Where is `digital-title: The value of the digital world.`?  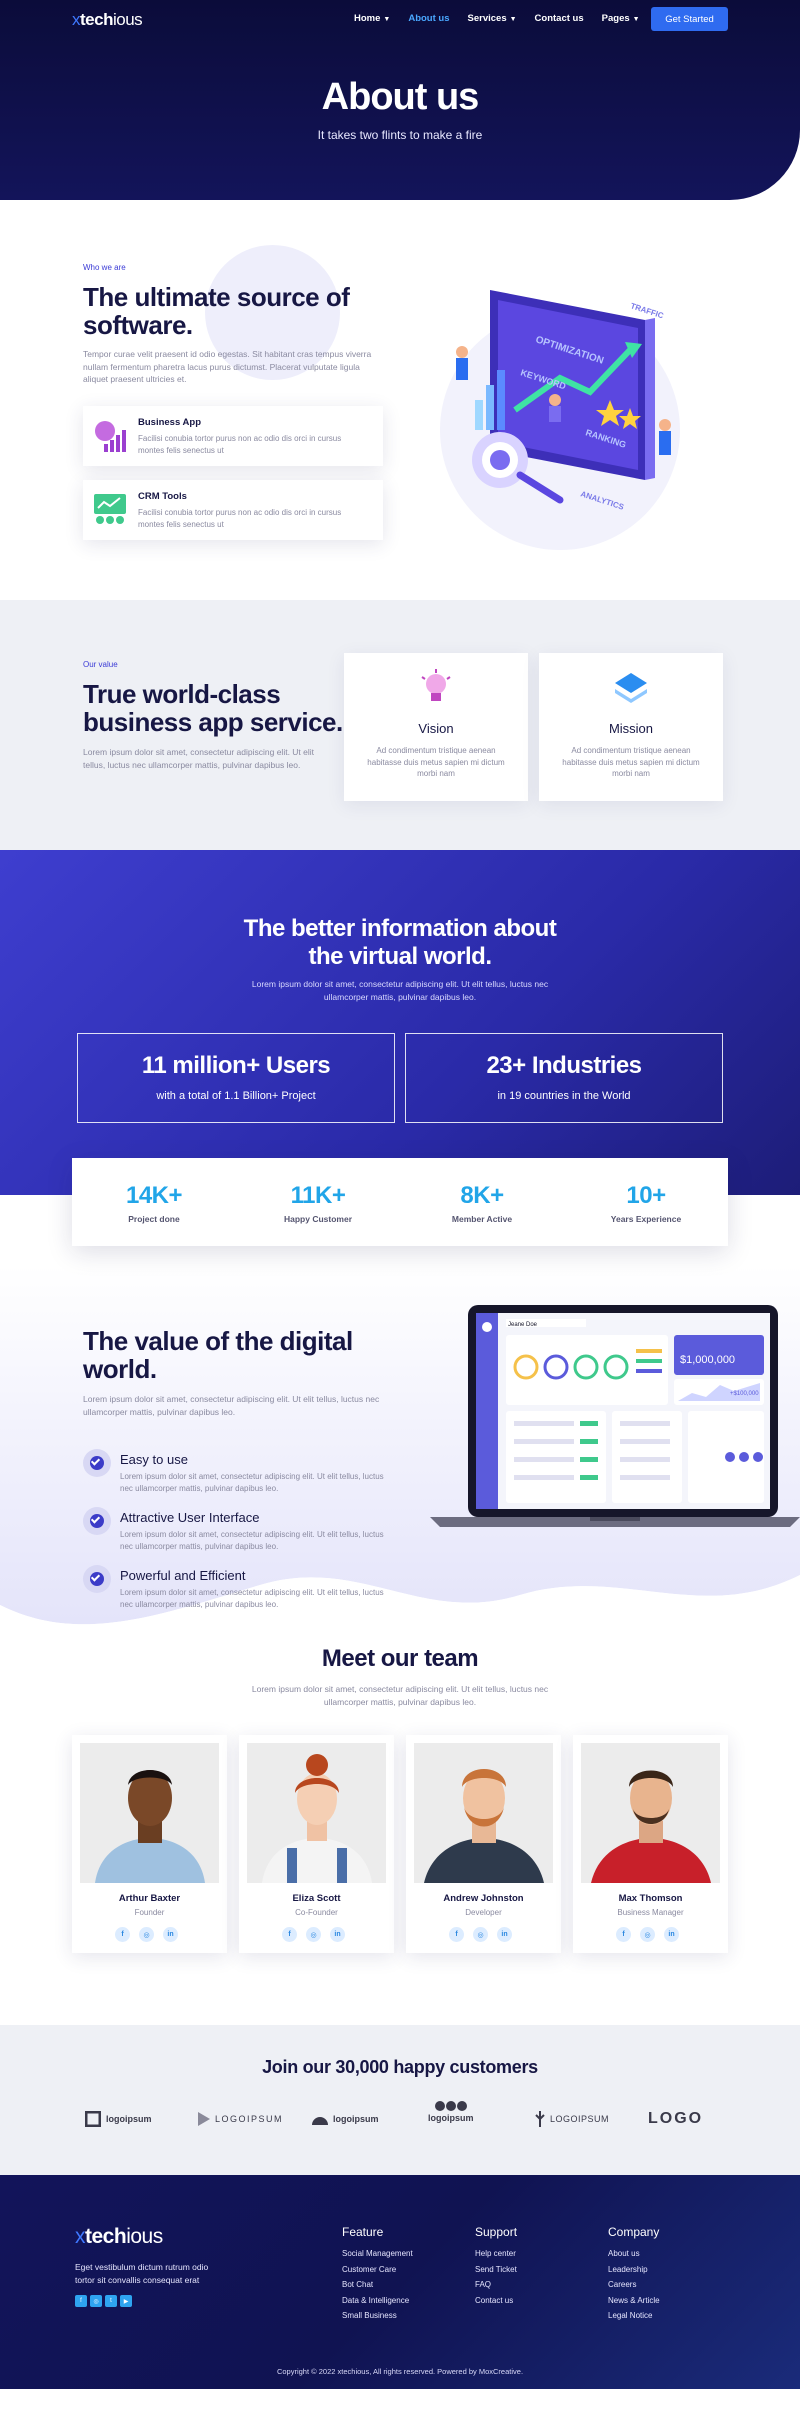
digital-title: The value of the digital world. is located at coordinates (218, 1355).